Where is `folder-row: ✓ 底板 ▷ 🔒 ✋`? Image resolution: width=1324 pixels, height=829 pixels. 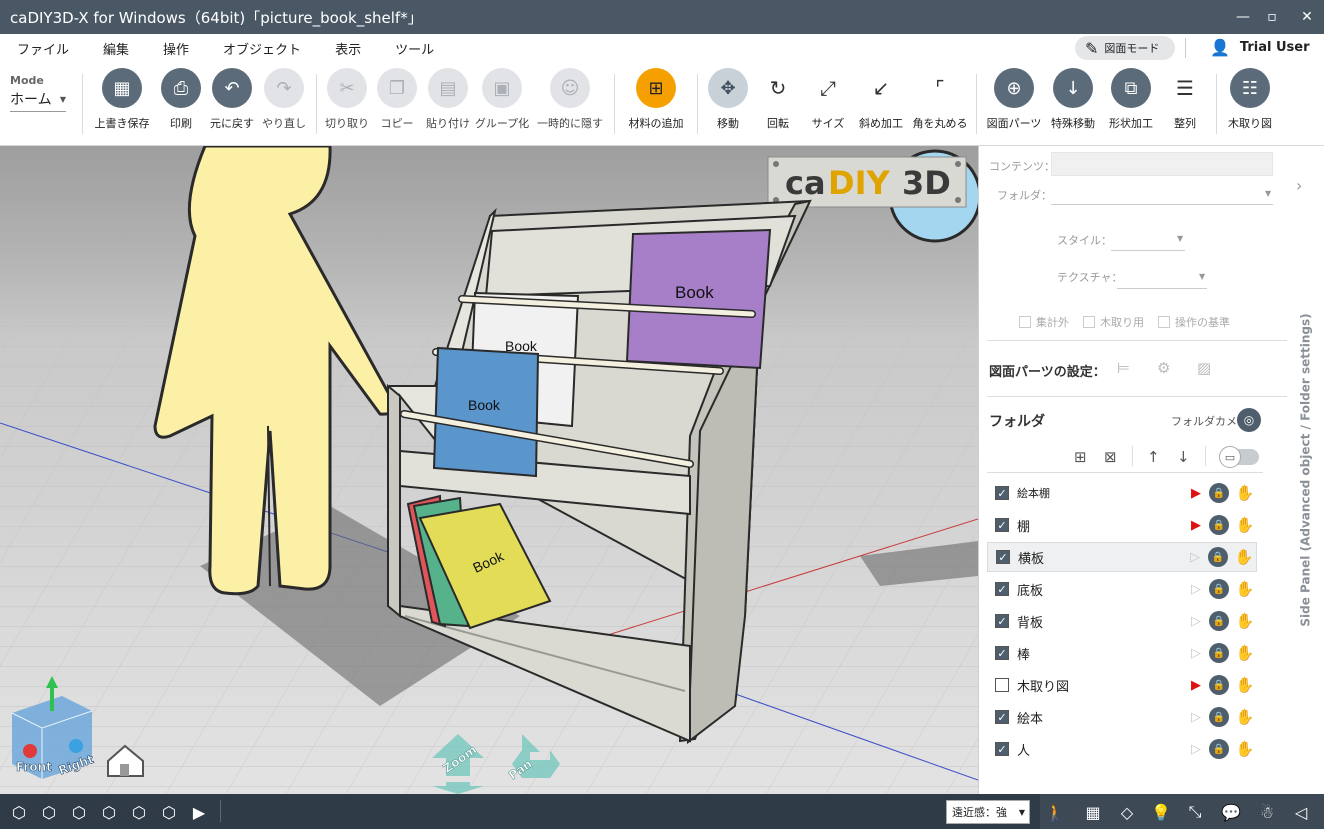
folder-row: ✓ 底板 ▷ 🔒 ✋ is located at coordinates (1122, 589).